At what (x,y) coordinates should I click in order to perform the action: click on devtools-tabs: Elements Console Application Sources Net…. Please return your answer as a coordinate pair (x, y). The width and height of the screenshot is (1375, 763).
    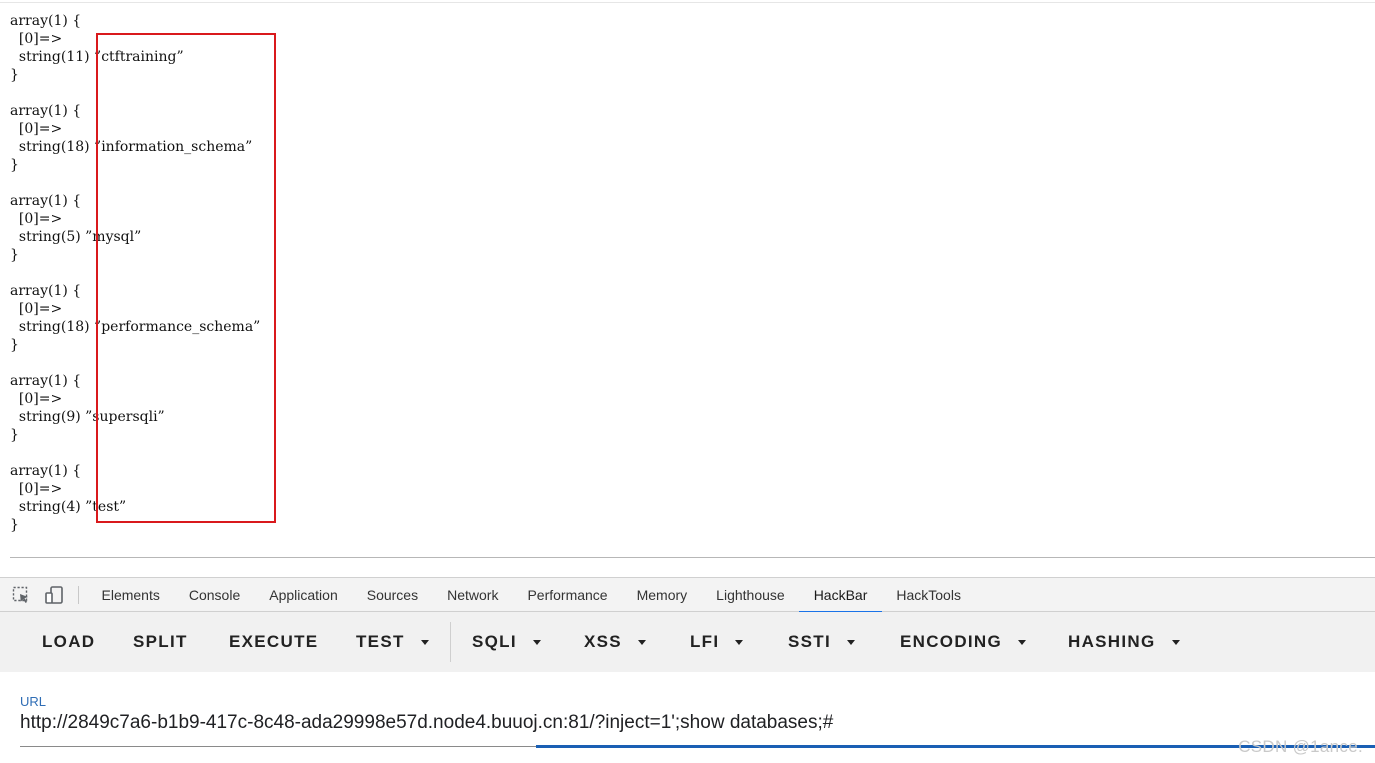
    Looking at the image, I should click on (531, 595).